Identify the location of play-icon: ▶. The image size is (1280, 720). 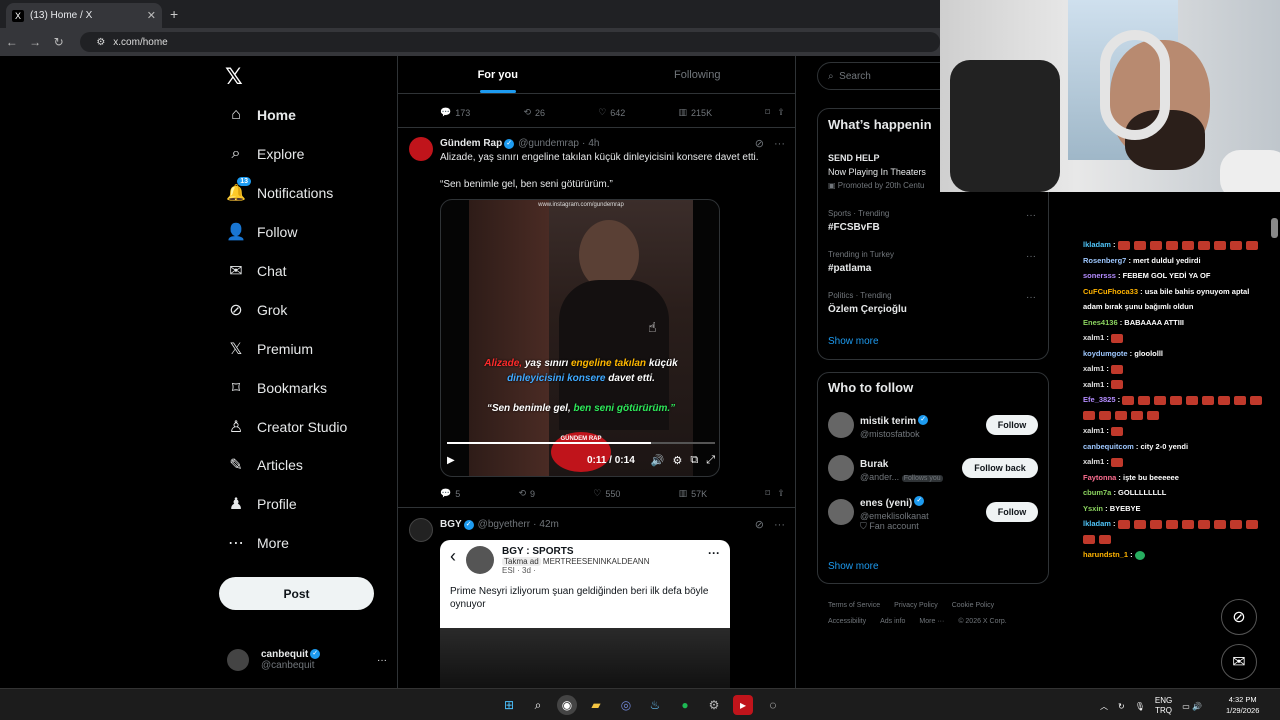
(451, 460).